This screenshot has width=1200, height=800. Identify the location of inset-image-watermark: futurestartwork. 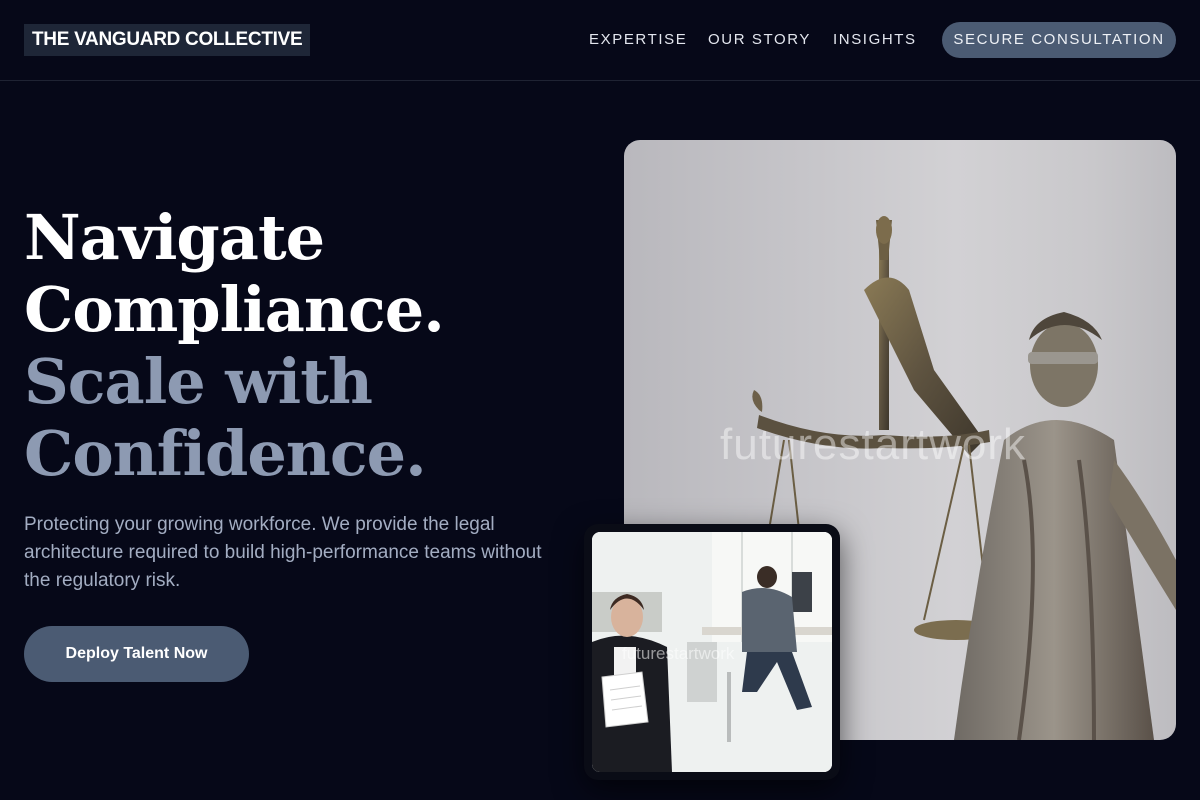
(678, 653).